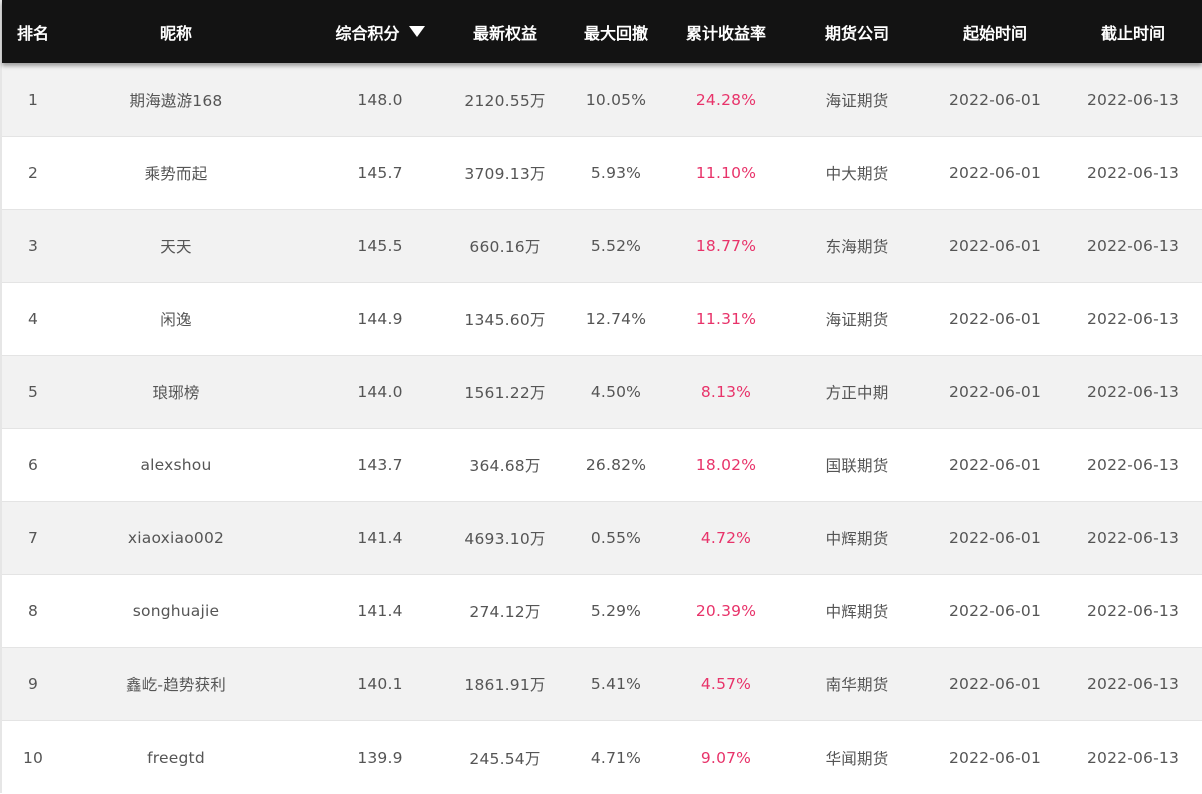 The height and width of the screenshot is (794, 1202). What do you see at coordinates (616, 246) in the screenshot?
I see `max-drawdown-cell: 5.52%` at bounding box center [616, 246].